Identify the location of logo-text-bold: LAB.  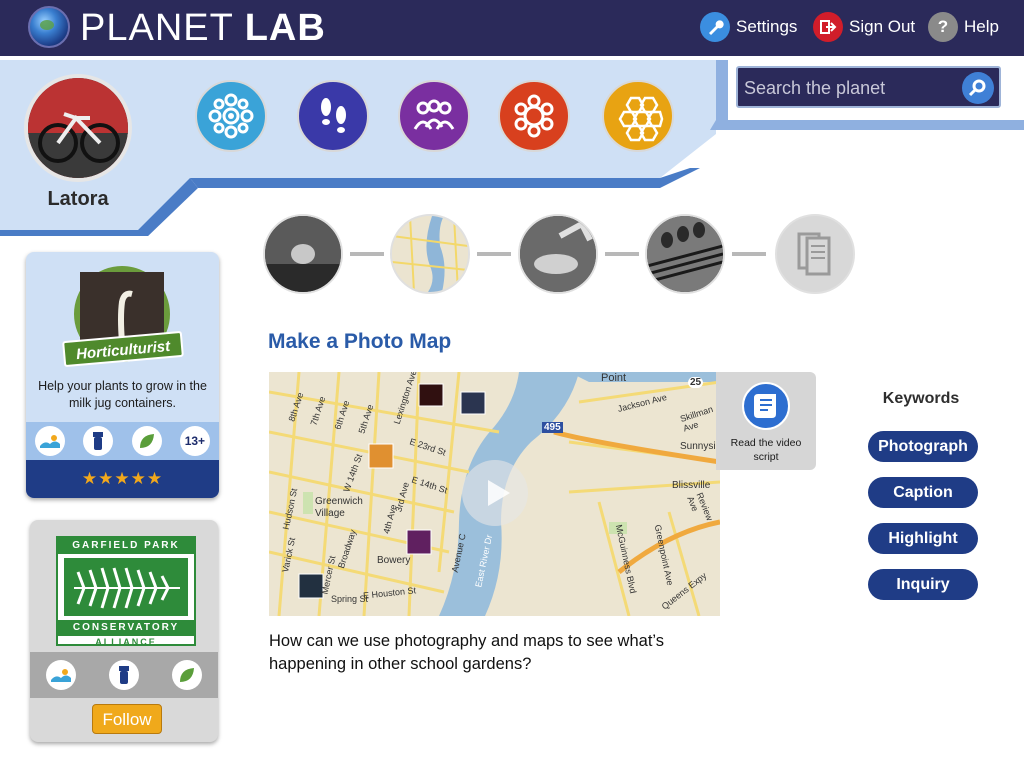
(285, 28).